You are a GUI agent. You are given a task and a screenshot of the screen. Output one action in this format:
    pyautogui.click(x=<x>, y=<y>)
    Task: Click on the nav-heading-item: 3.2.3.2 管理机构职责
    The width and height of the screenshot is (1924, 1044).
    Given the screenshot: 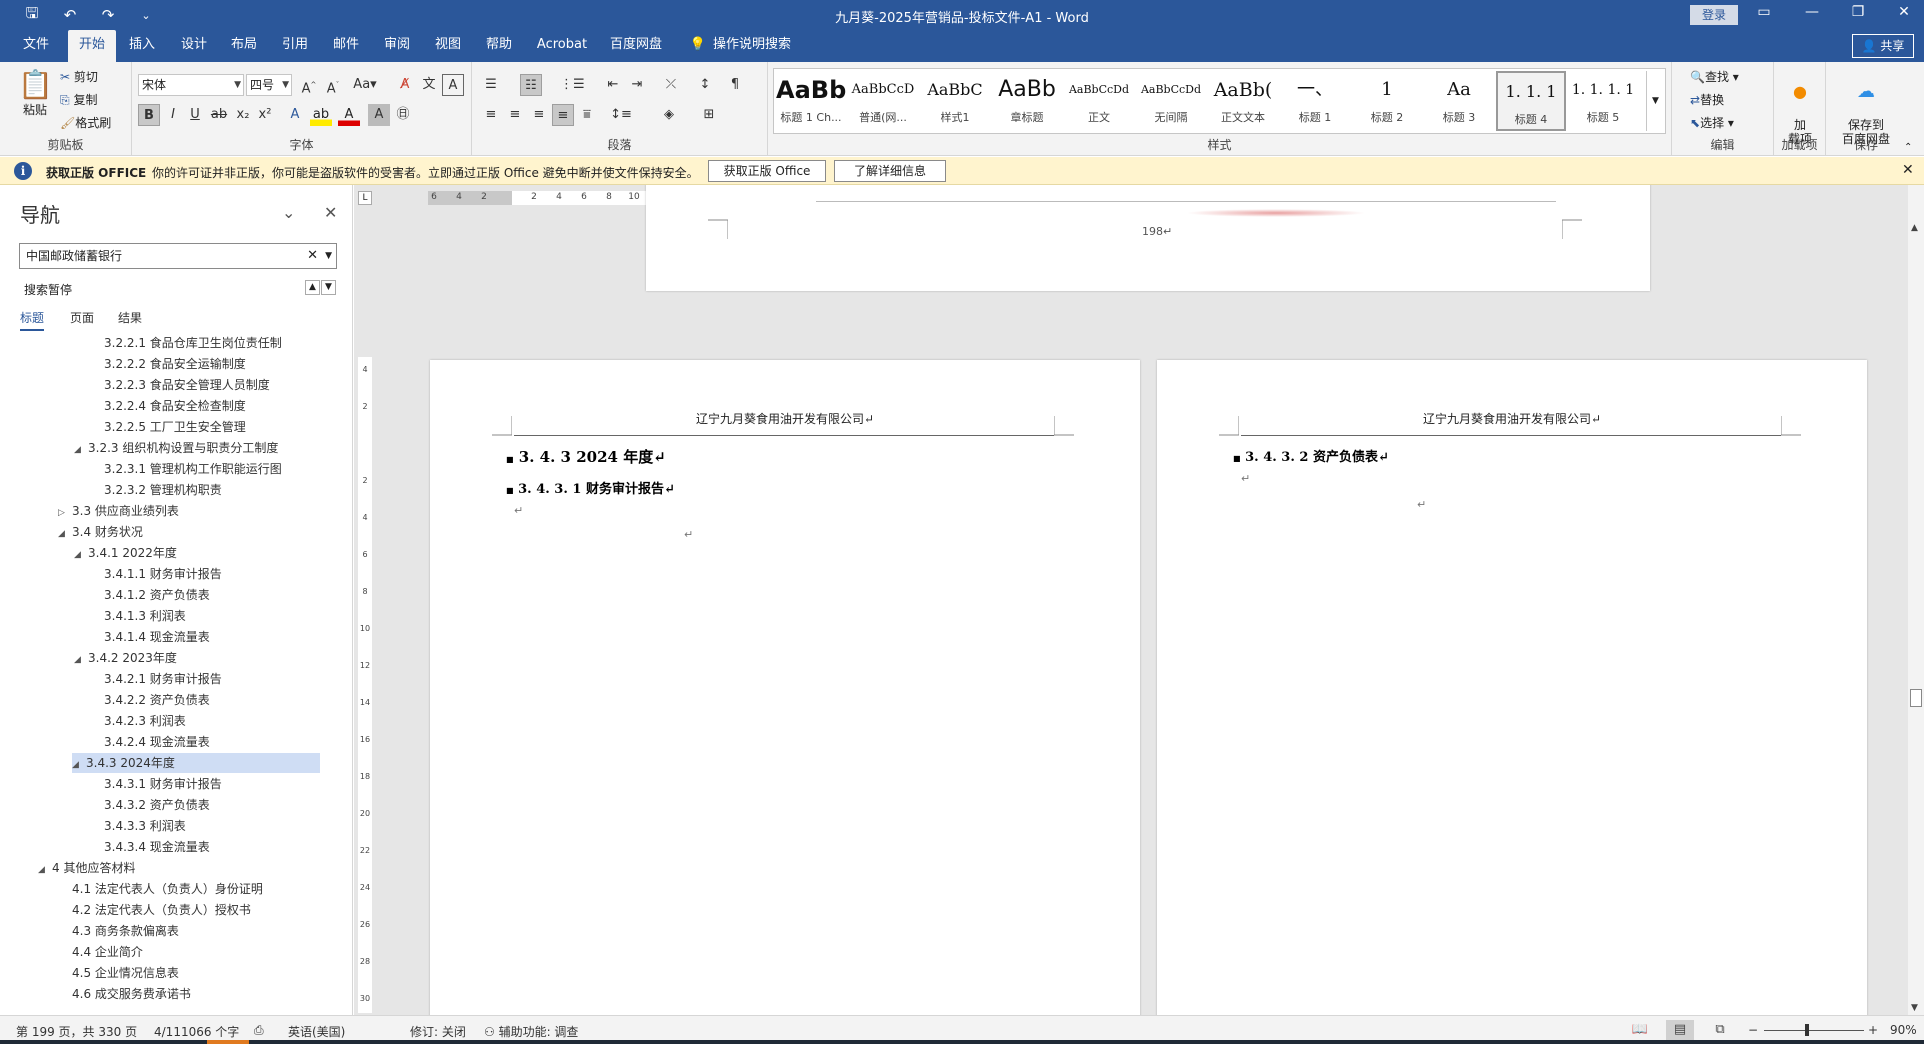 What is the action you would take?
    pyautogui.click(x=156, y=490)
    